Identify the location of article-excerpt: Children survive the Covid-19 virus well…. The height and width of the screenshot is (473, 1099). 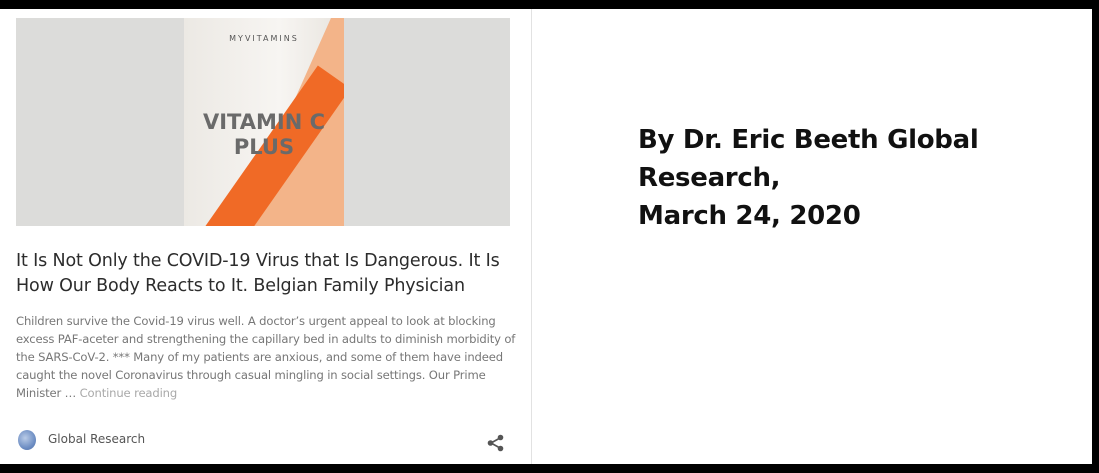
(266, 357).